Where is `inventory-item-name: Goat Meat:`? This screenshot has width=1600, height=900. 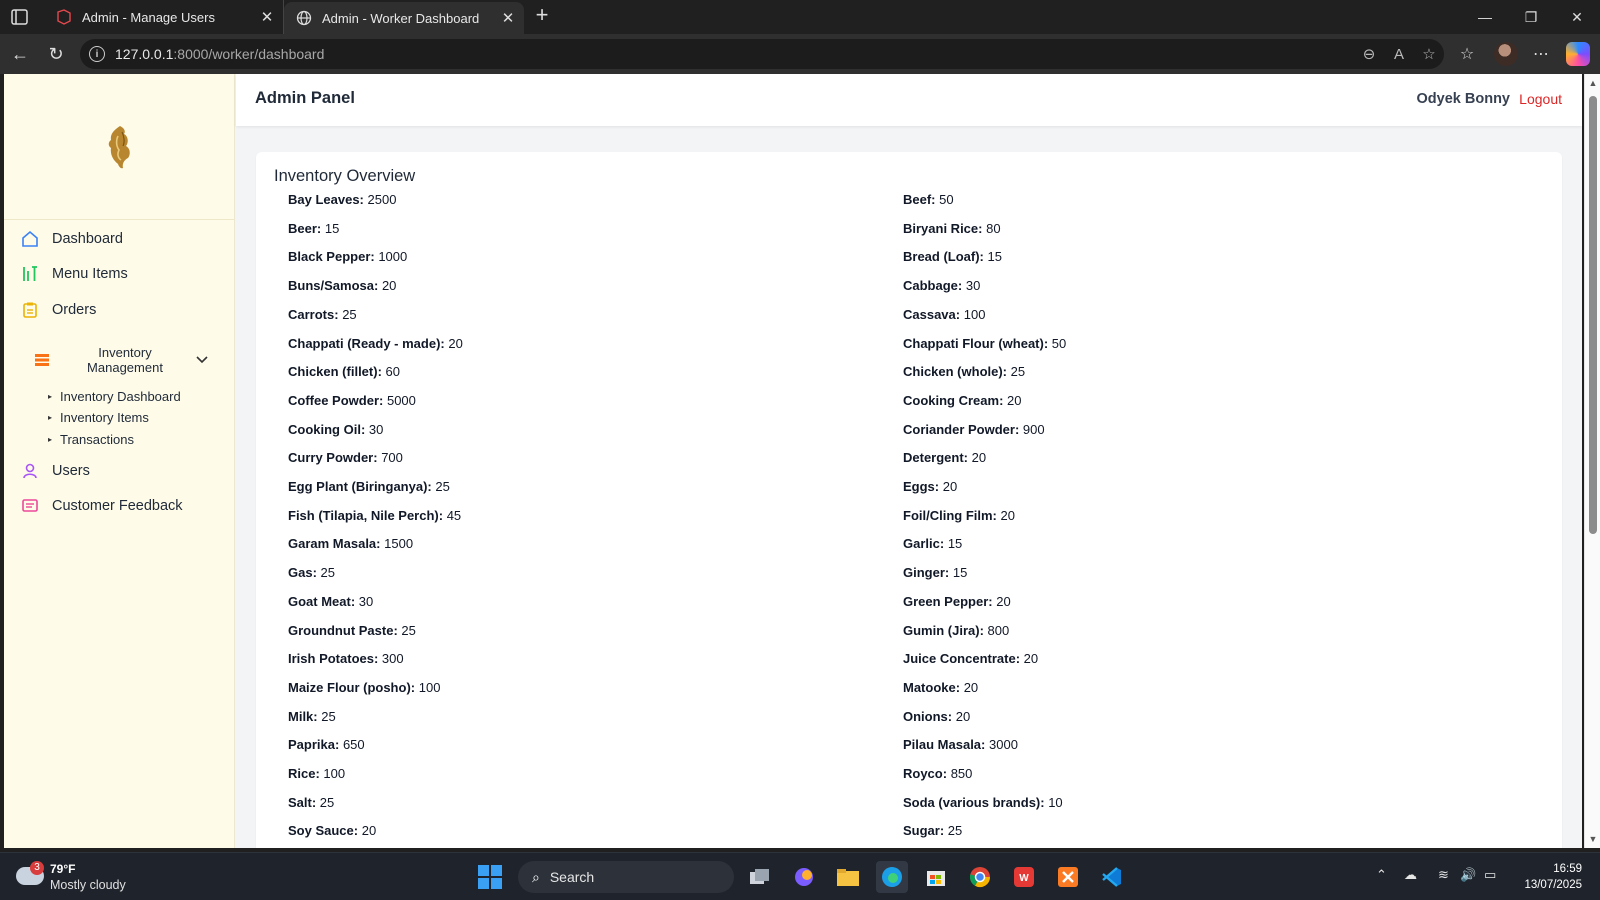
inventory-item-name: Goat Meat: is located at coordinates (322, 601).